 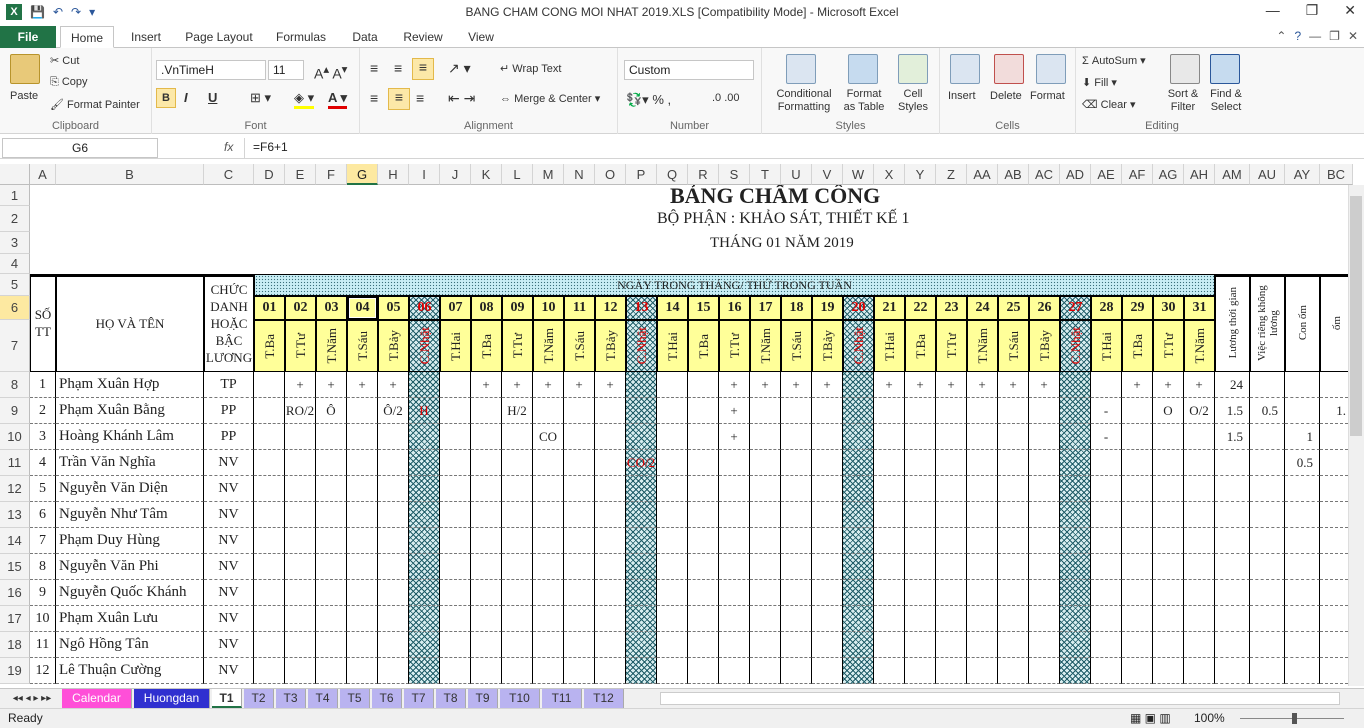 What do you see at coordinates (362, 385) in the screenshot?
I see `mark-04: +` at bounding box center [362, 385].